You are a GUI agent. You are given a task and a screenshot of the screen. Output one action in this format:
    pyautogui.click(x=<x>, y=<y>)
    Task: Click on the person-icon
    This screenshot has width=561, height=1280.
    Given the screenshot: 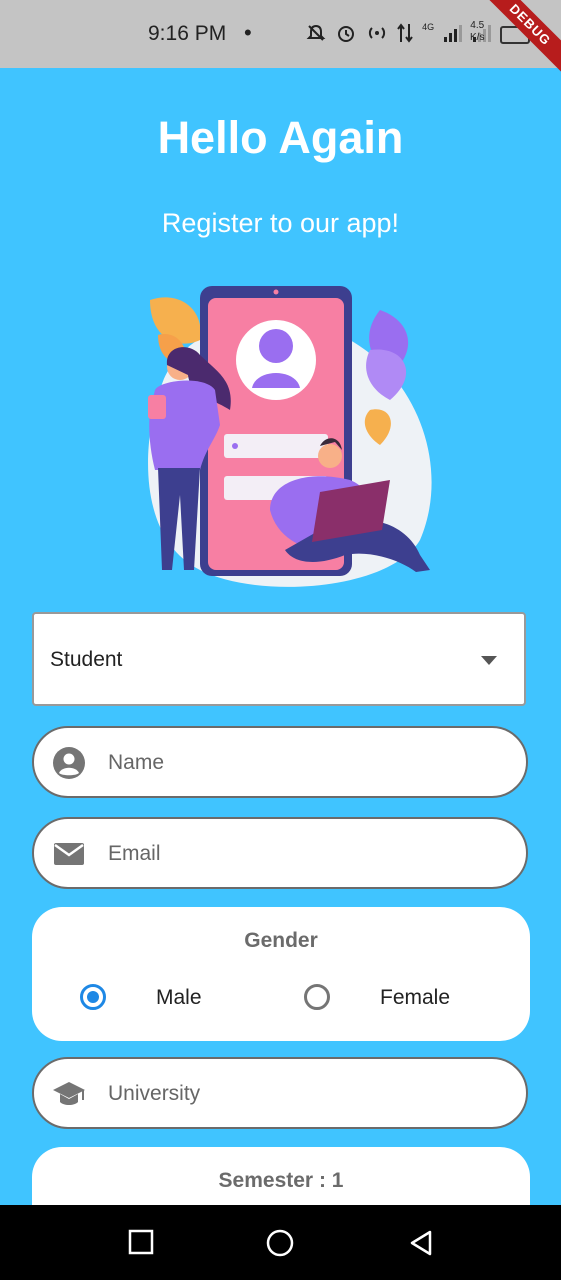 What is the action you would take?
    pyautogui.click(x=69, y=763)
    